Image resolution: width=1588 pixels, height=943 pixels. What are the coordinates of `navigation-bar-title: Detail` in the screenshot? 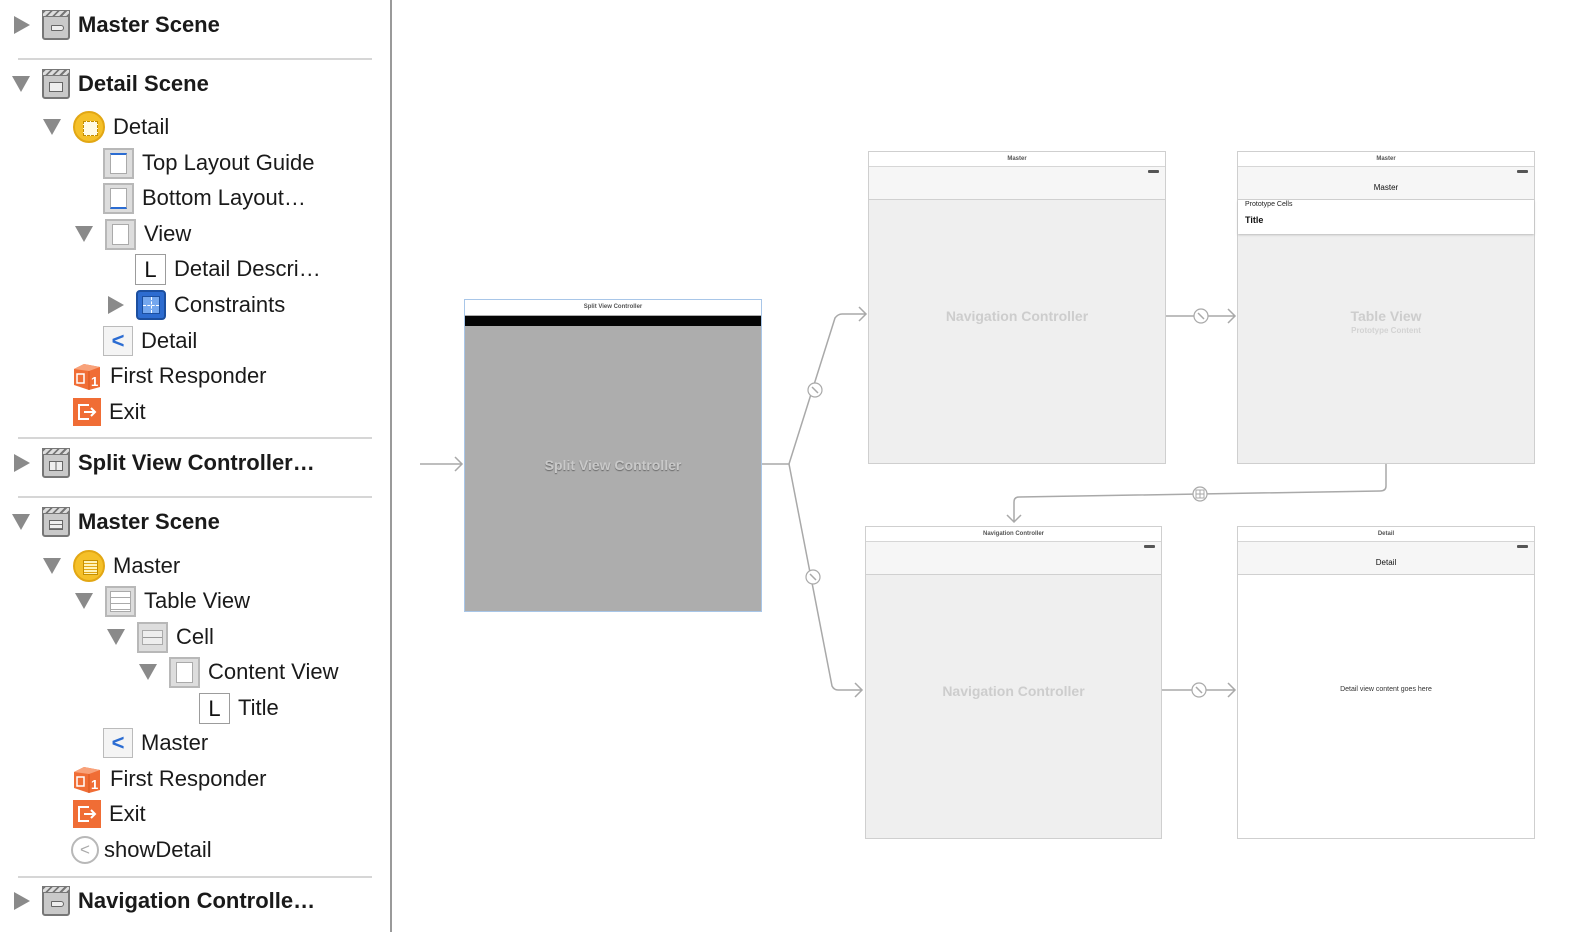 It's located at (1386, 562).